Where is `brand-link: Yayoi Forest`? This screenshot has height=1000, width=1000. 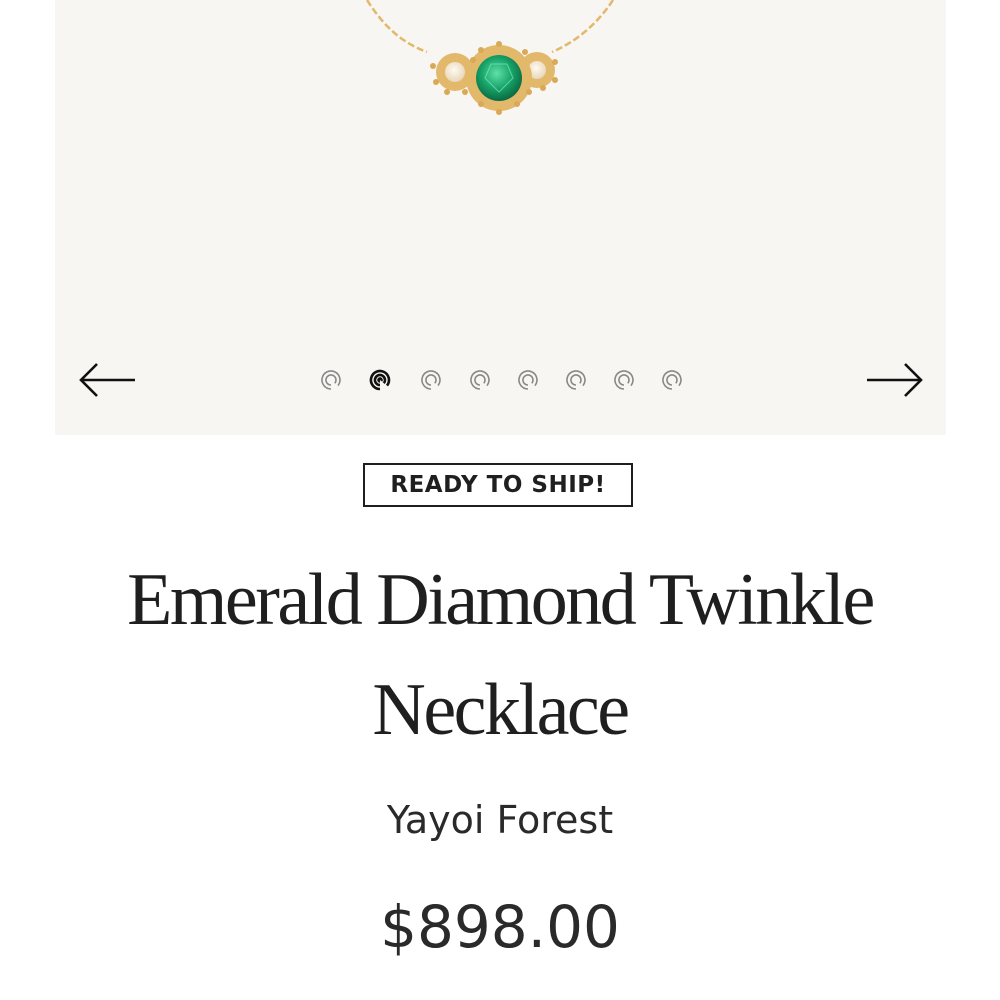
brand-link: Yayoi Forest is located at coordinates (500, 820).